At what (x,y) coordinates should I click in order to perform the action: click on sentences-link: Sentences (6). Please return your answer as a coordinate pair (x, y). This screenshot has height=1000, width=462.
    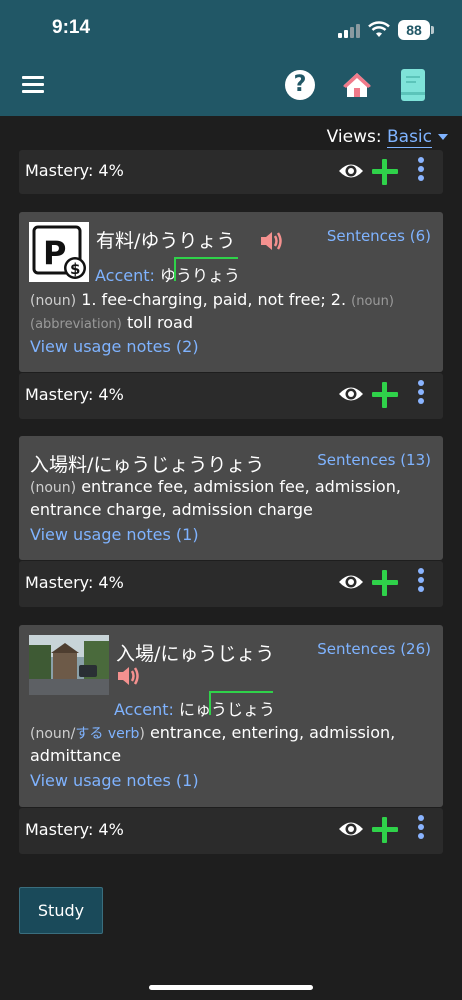
    Looking at the image, I should click on (379, 236).